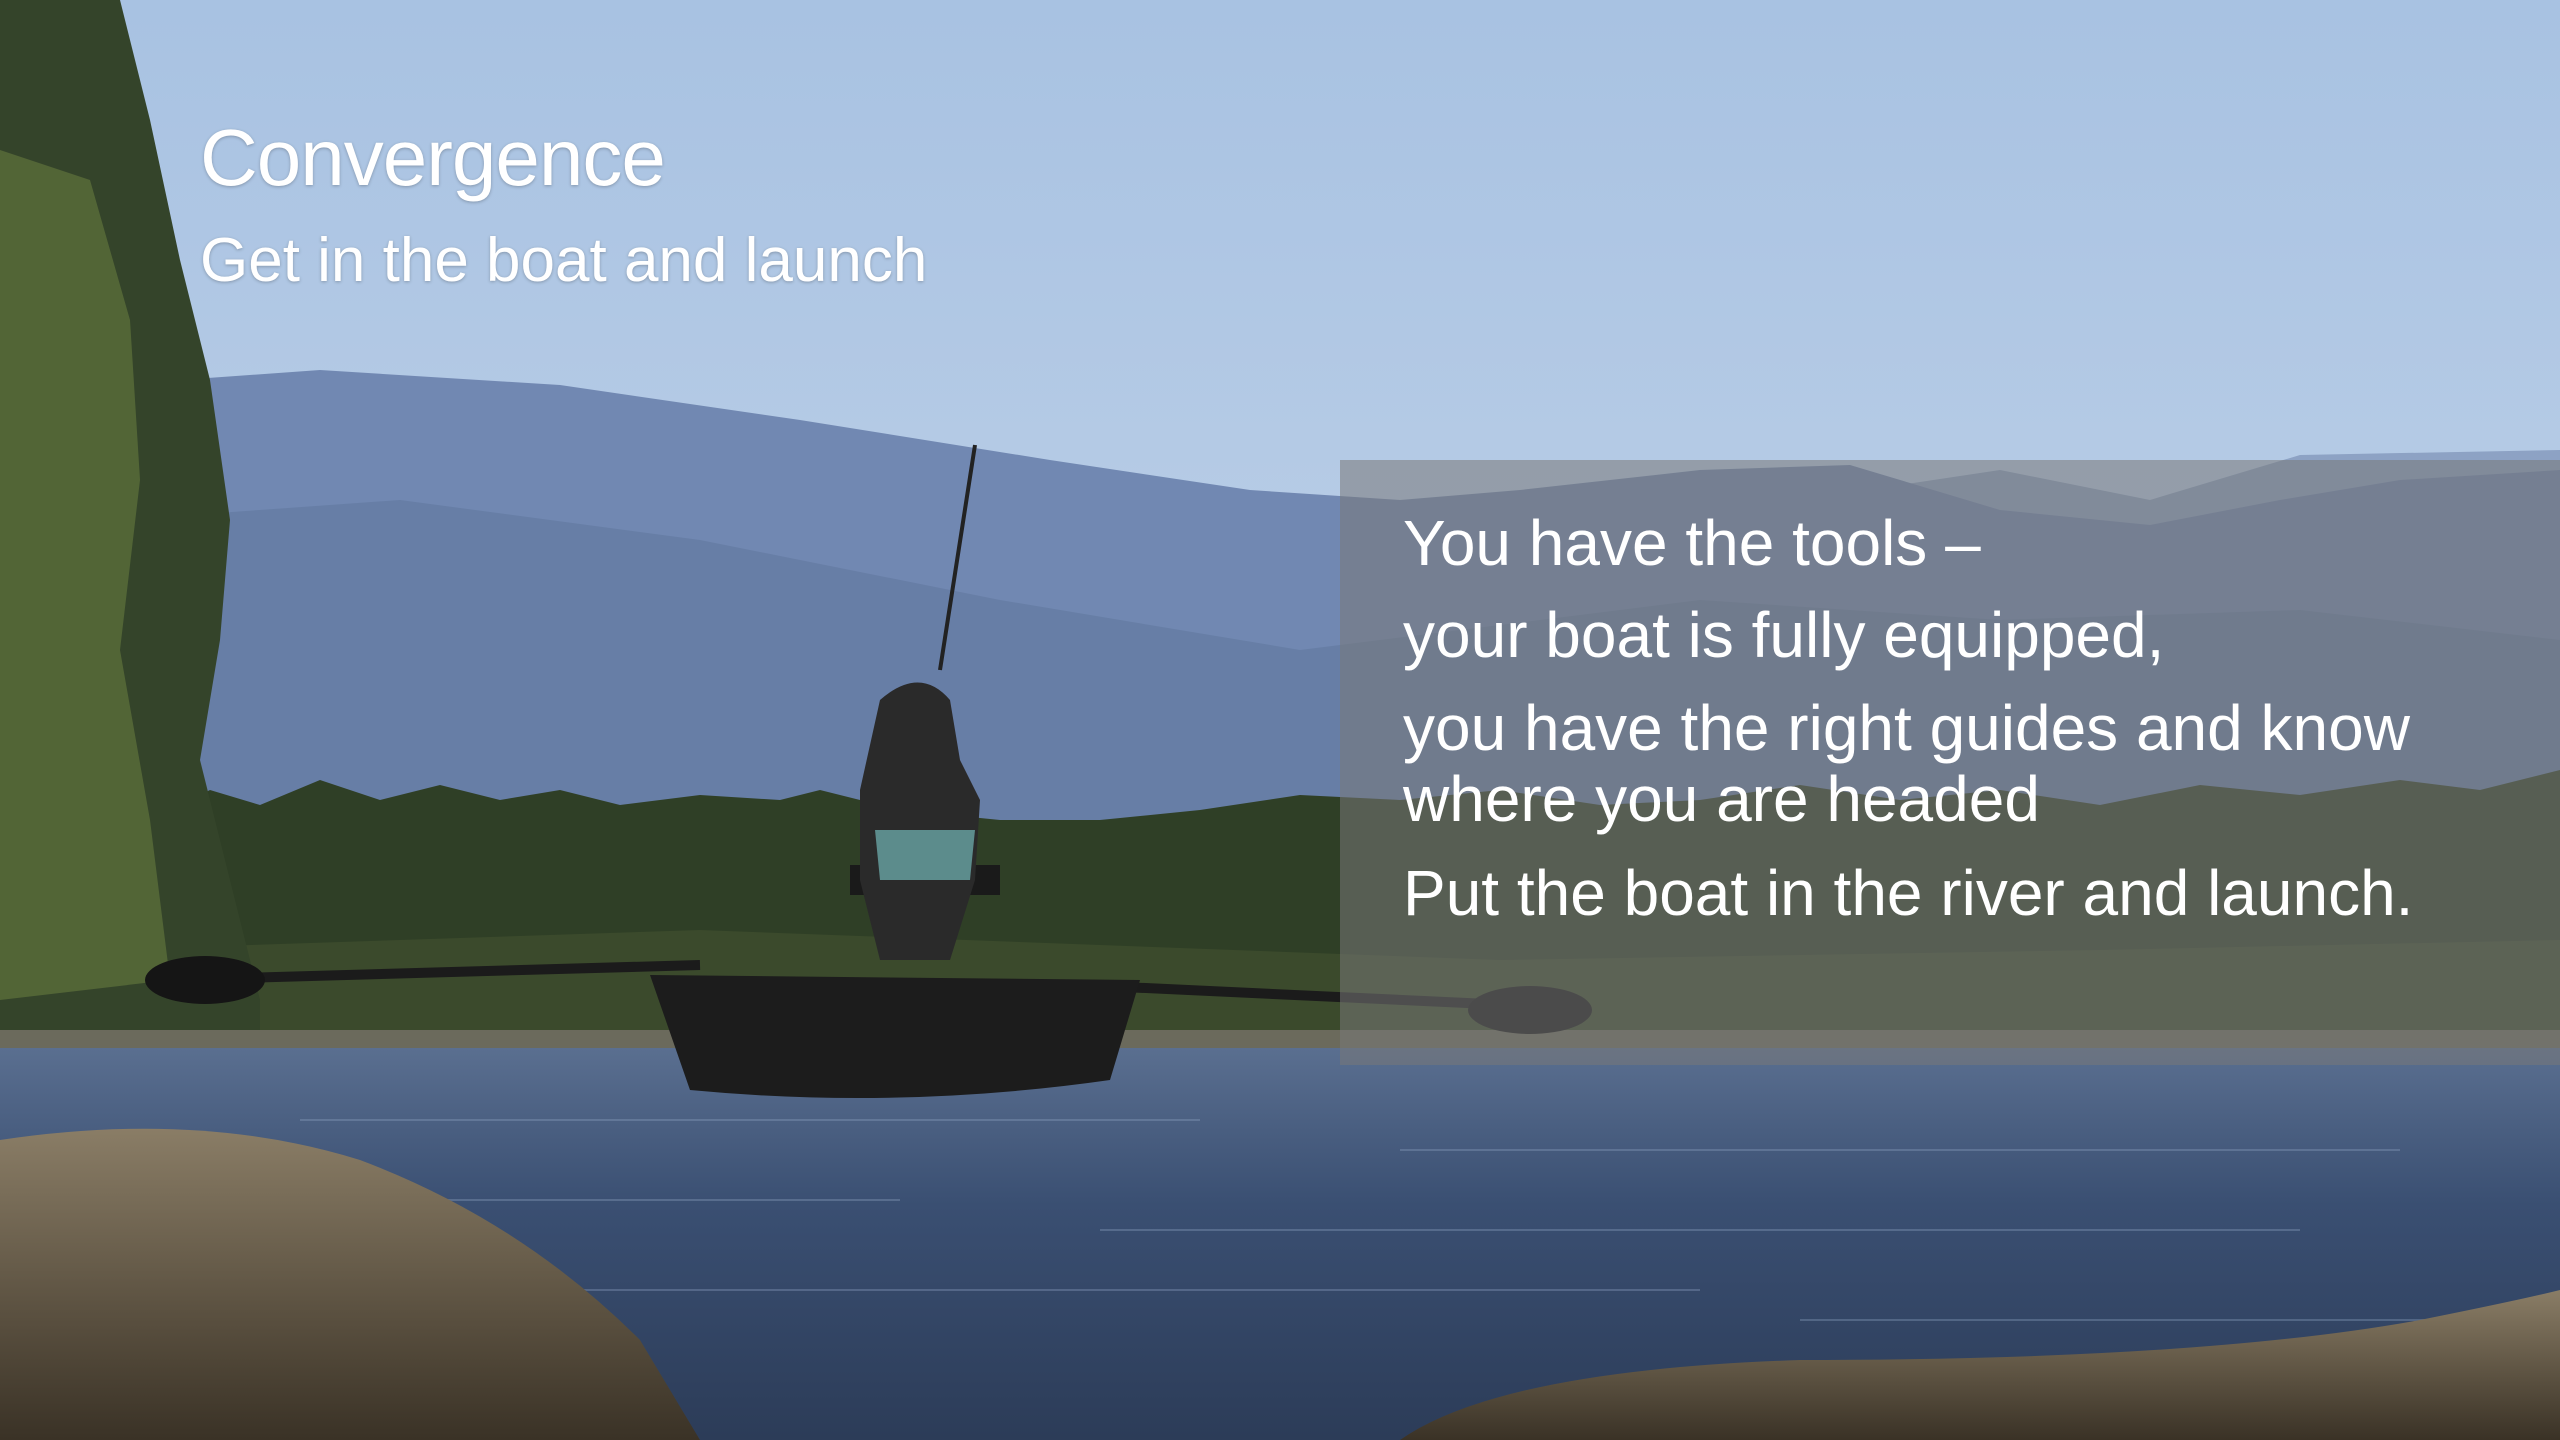 The width and height of the screenshot is (2560, 1440). What do you see at coordinates (1692, 543) in the screenshot?
I see `quote-line-1: You have the tools –` at bounding box center [1692, 543].